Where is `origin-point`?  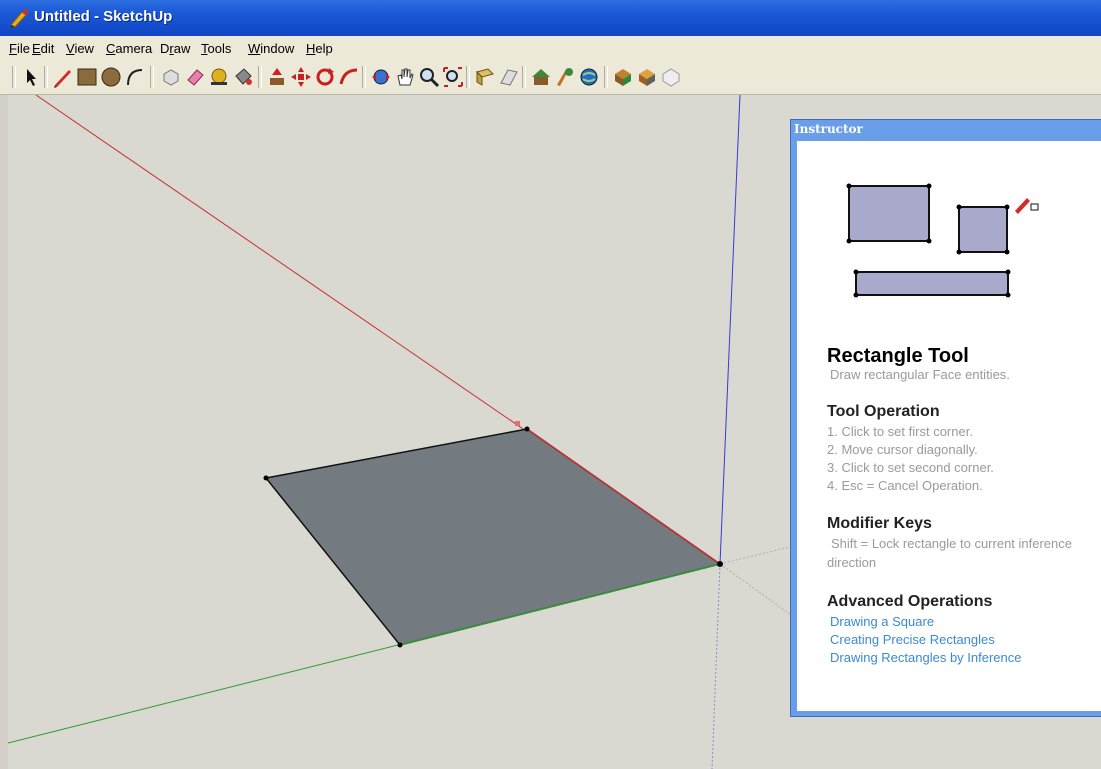 origin-point is located at coordinates (720, 564).